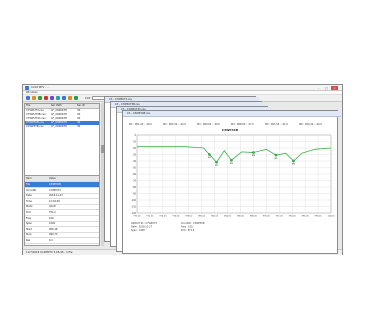  I want to click on marker-readout: M2 : 982.30 : -42.0, so click(174, 124).